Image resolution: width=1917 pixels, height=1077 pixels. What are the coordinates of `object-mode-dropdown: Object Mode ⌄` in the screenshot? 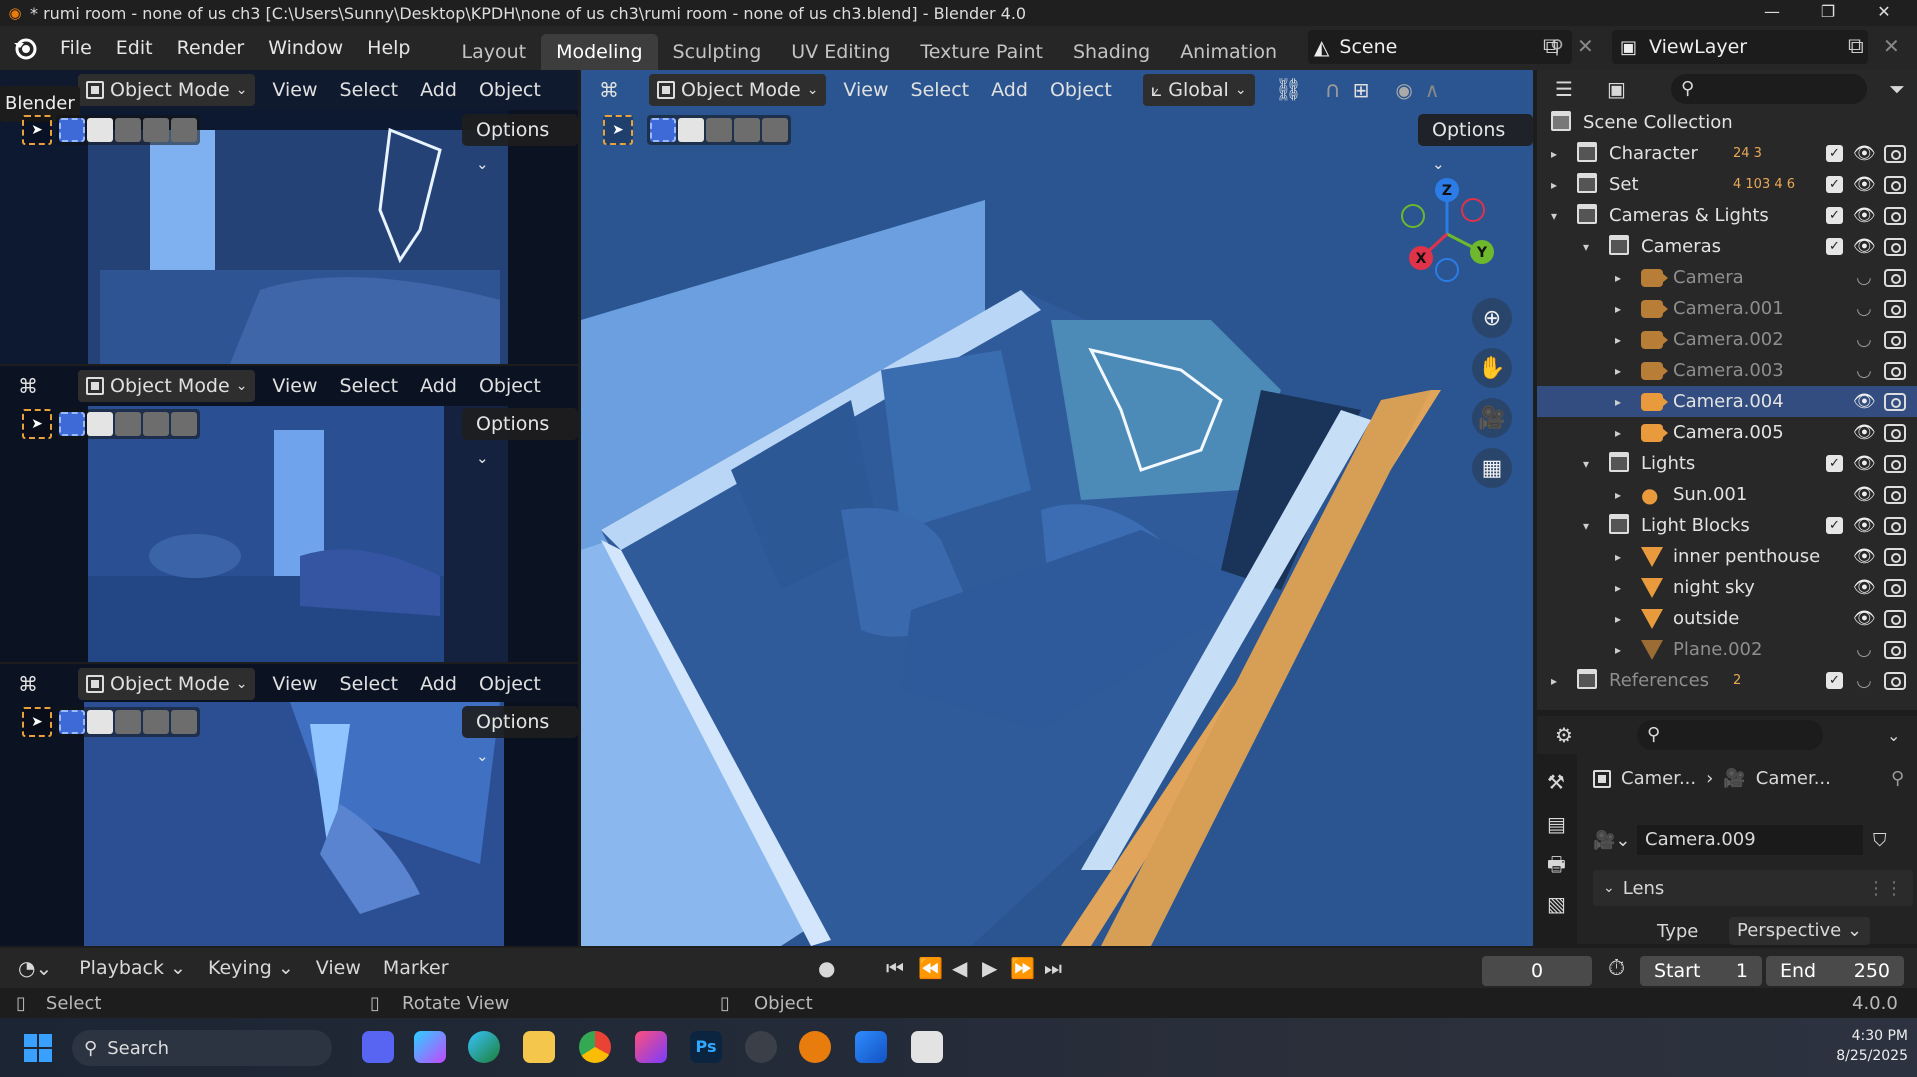 It's located at (167, 386).